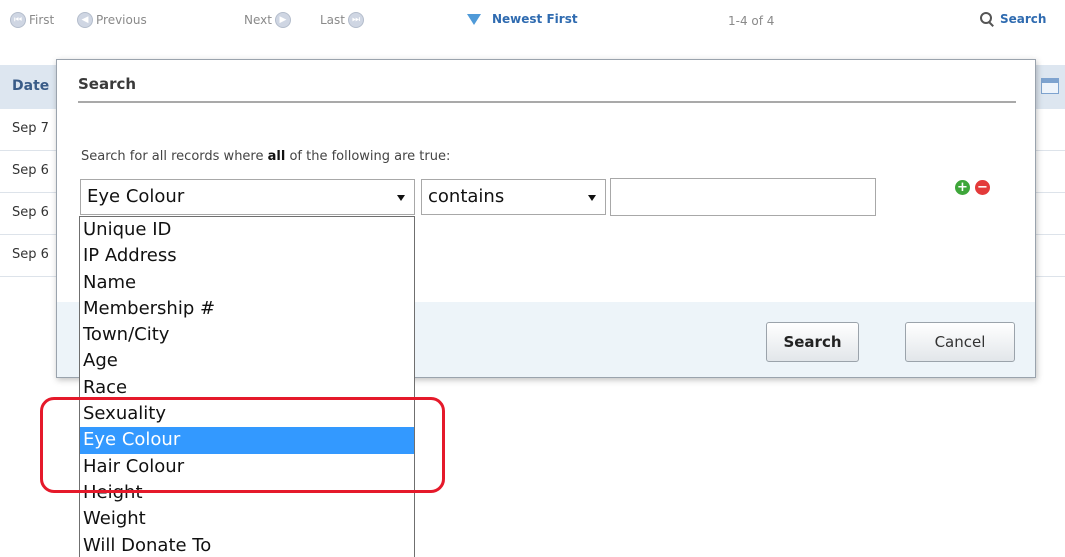 Image resolution: width=1065 pixels, height=557 pixels. I want to click on search-link: Search, so click(1013, 19).